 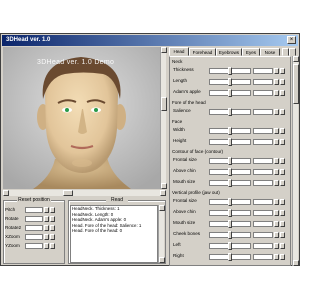 I want to click on right-field, so click(x=263, y=257).